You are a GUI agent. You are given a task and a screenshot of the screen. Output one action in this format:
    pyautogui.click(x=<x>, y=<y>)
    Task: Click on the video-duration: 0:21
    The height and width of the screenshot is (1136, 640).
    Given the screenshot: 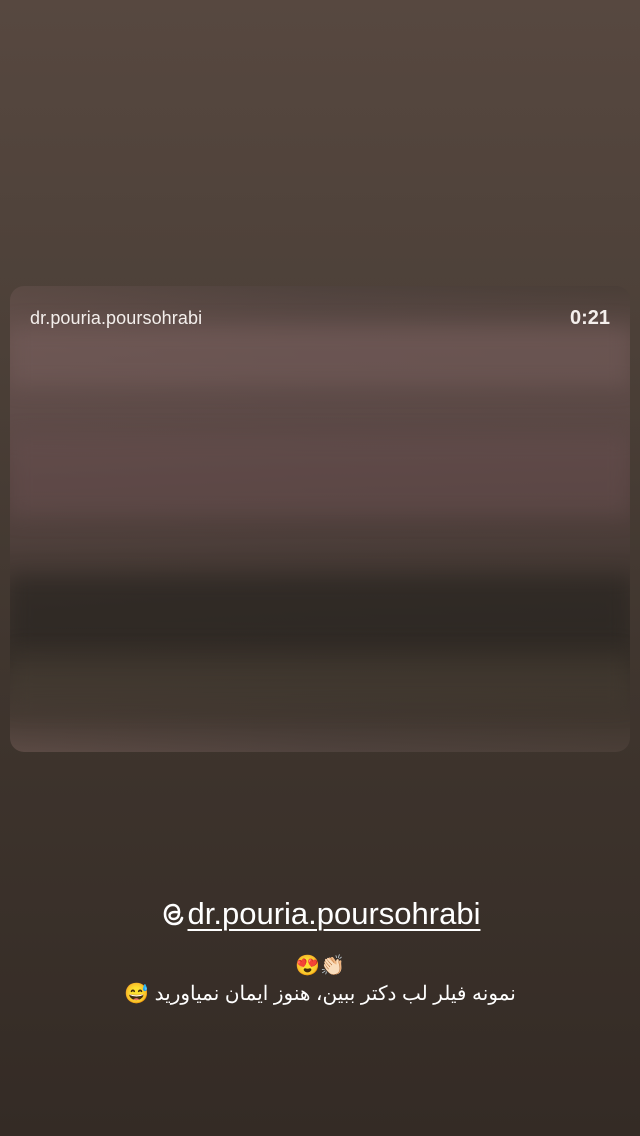 What is the action you would take?
    pyautogui.click(x=589, y=318)
    